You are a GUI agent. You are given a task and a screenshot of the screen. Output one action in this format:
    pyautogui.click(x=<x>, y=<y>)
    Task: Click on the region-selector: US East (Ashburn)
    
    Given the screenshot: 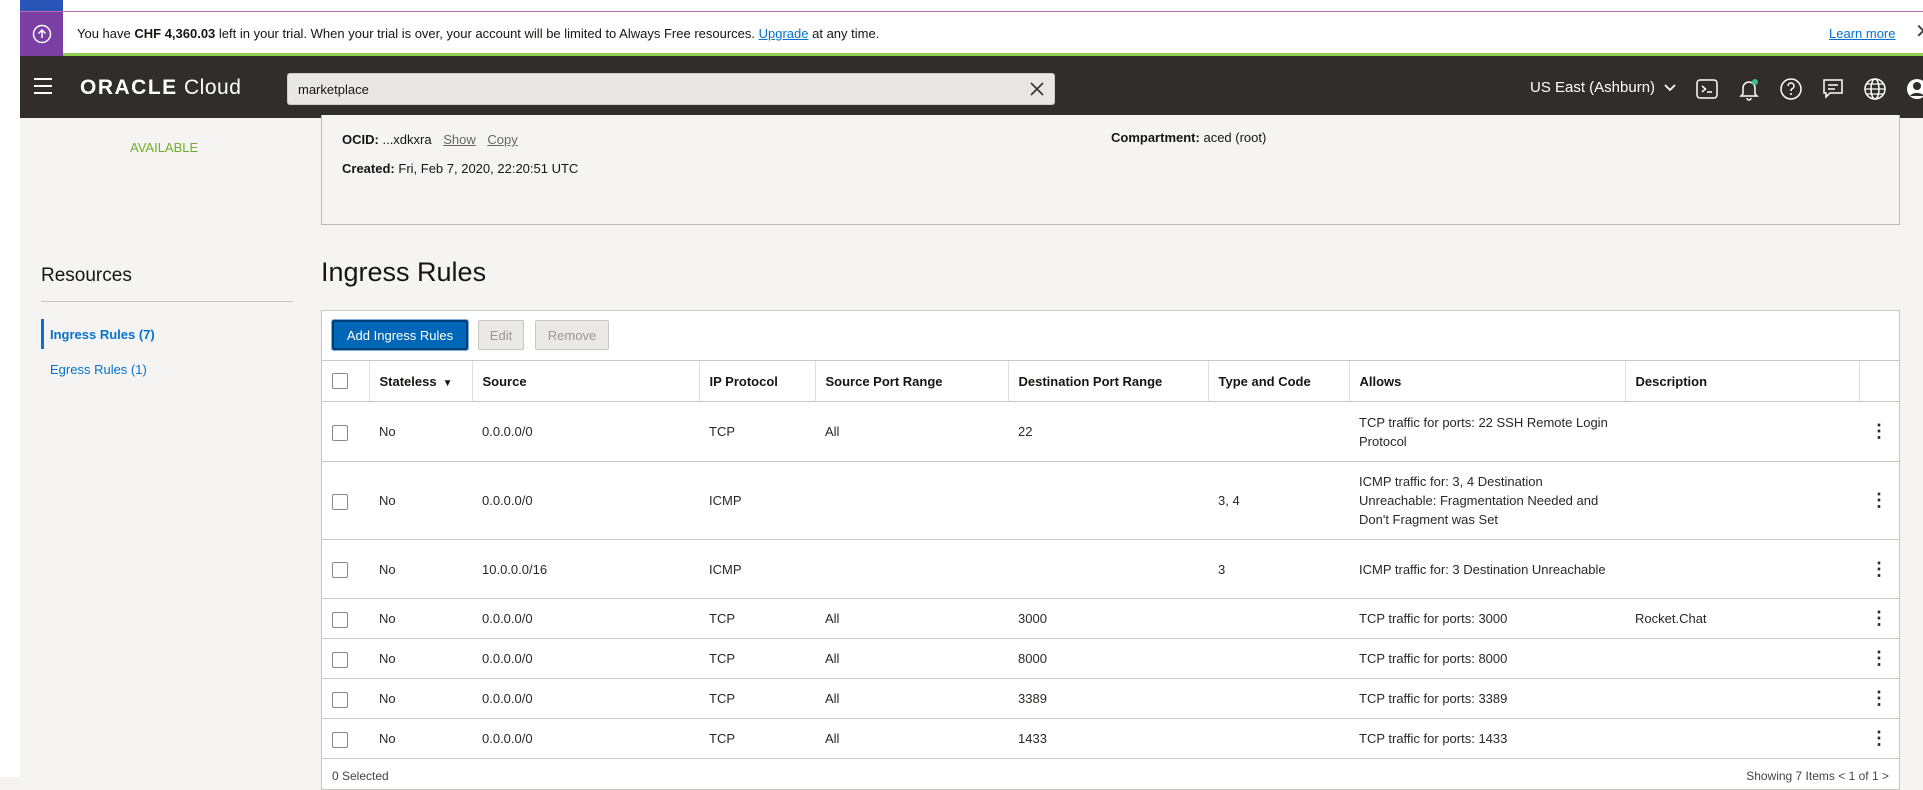 What is the action you would take?
    pyautogui.click(x=1603, y=87)
    